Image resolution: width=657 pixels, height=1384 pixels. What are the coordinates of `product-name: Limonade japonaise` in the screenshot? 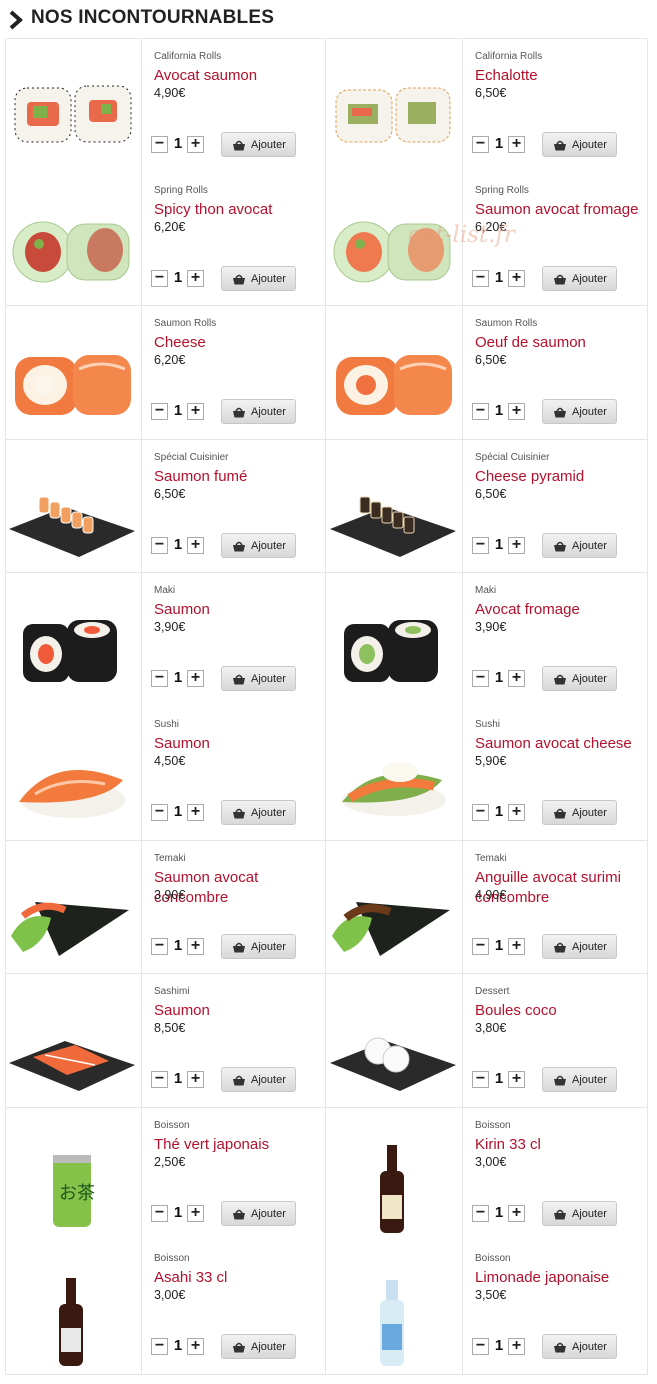 It's located at (559, 1278).